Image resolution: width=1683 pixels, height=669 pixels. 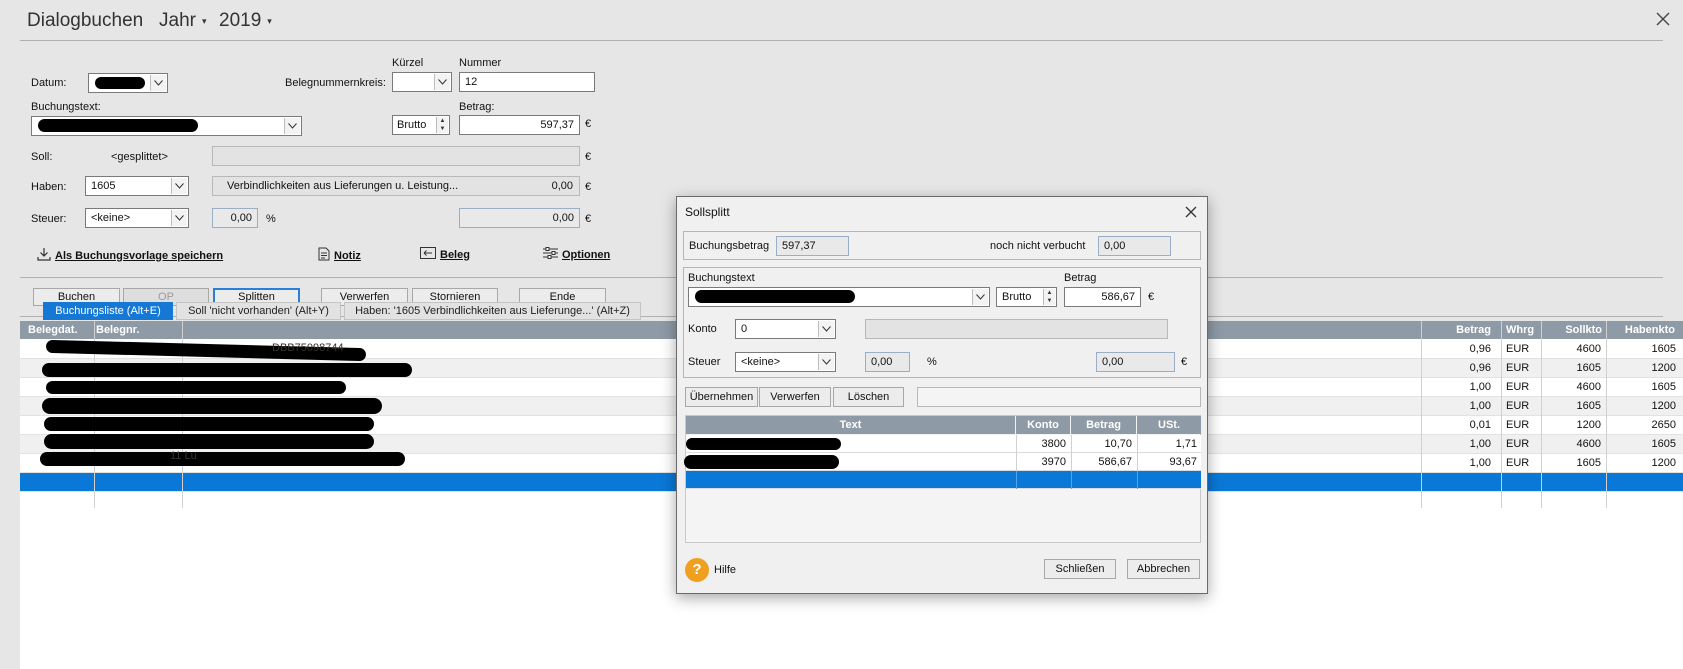 What do you see at coordinates (785, 362) in the screenshot?
I see `dlg-steuer-combo: <keine>` at bounding box center [785, 362].